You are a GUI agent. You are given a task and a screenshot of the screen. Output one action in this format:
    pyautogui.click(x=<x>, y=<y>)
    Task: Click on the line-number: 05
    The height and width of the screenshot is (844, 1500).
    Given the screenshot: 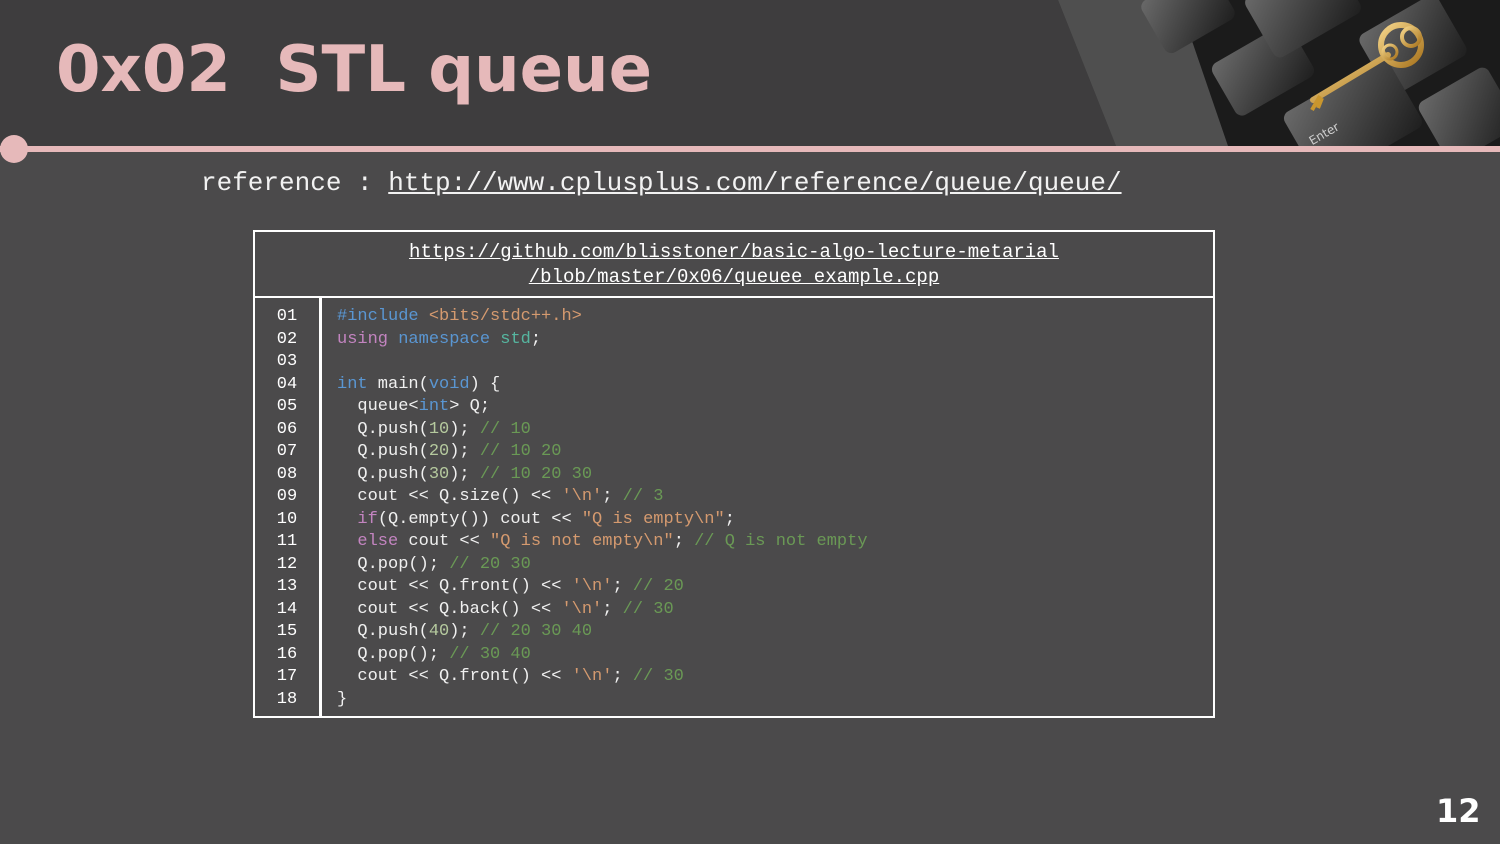 What is the action you would take?
    pyautogui.click(x=287, y=406)
    